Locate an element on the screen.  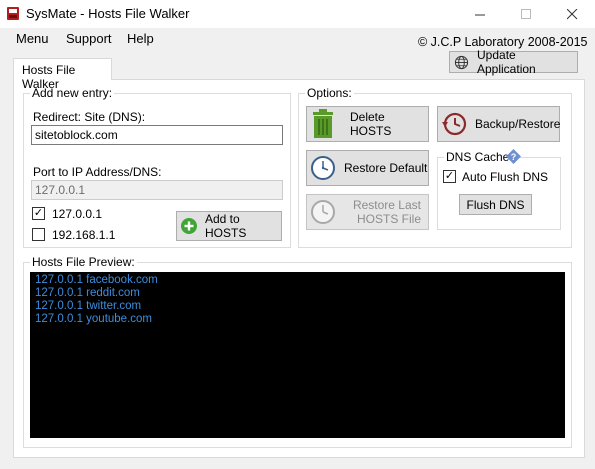
close-button is located at coordinates (572, 14).